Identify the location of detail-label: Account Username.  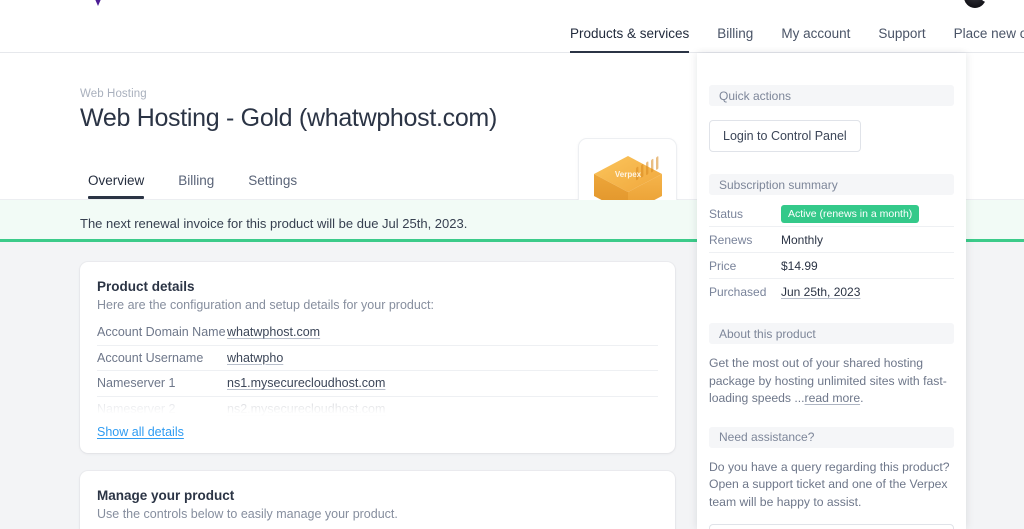
(150, 357).